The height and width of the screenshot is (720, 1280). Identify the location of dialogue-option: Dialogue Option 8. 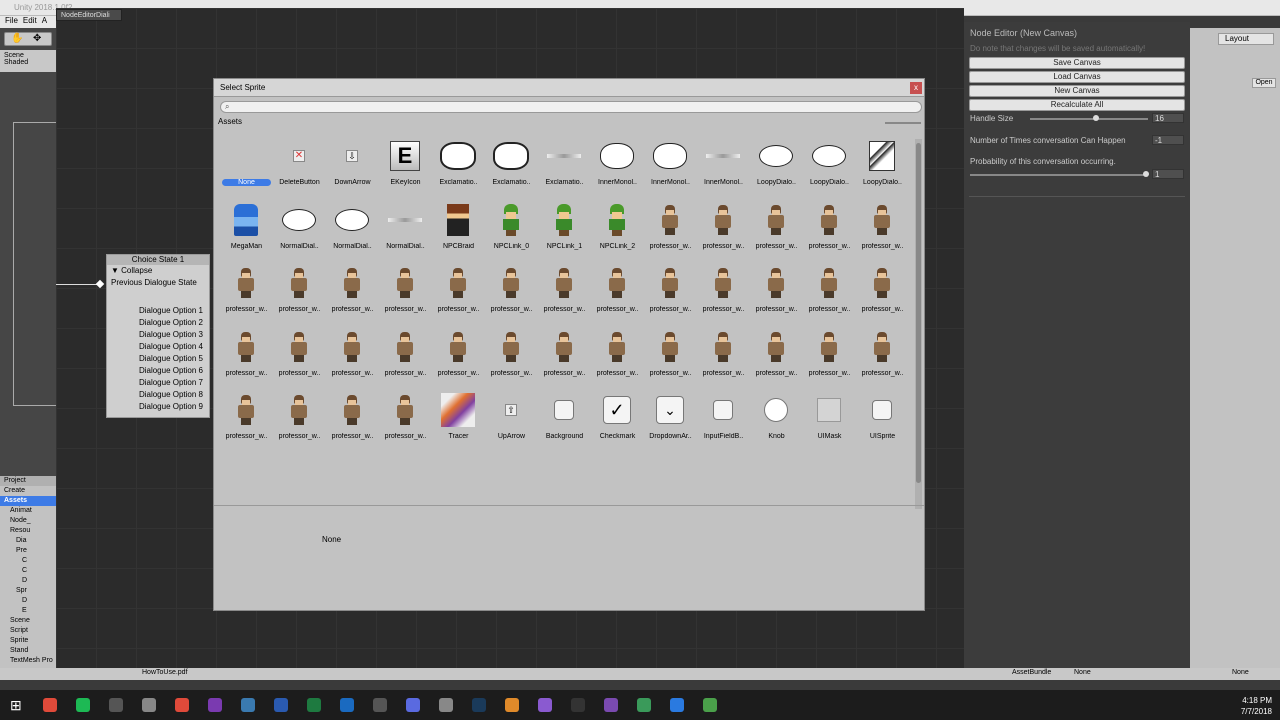
(158, 395).